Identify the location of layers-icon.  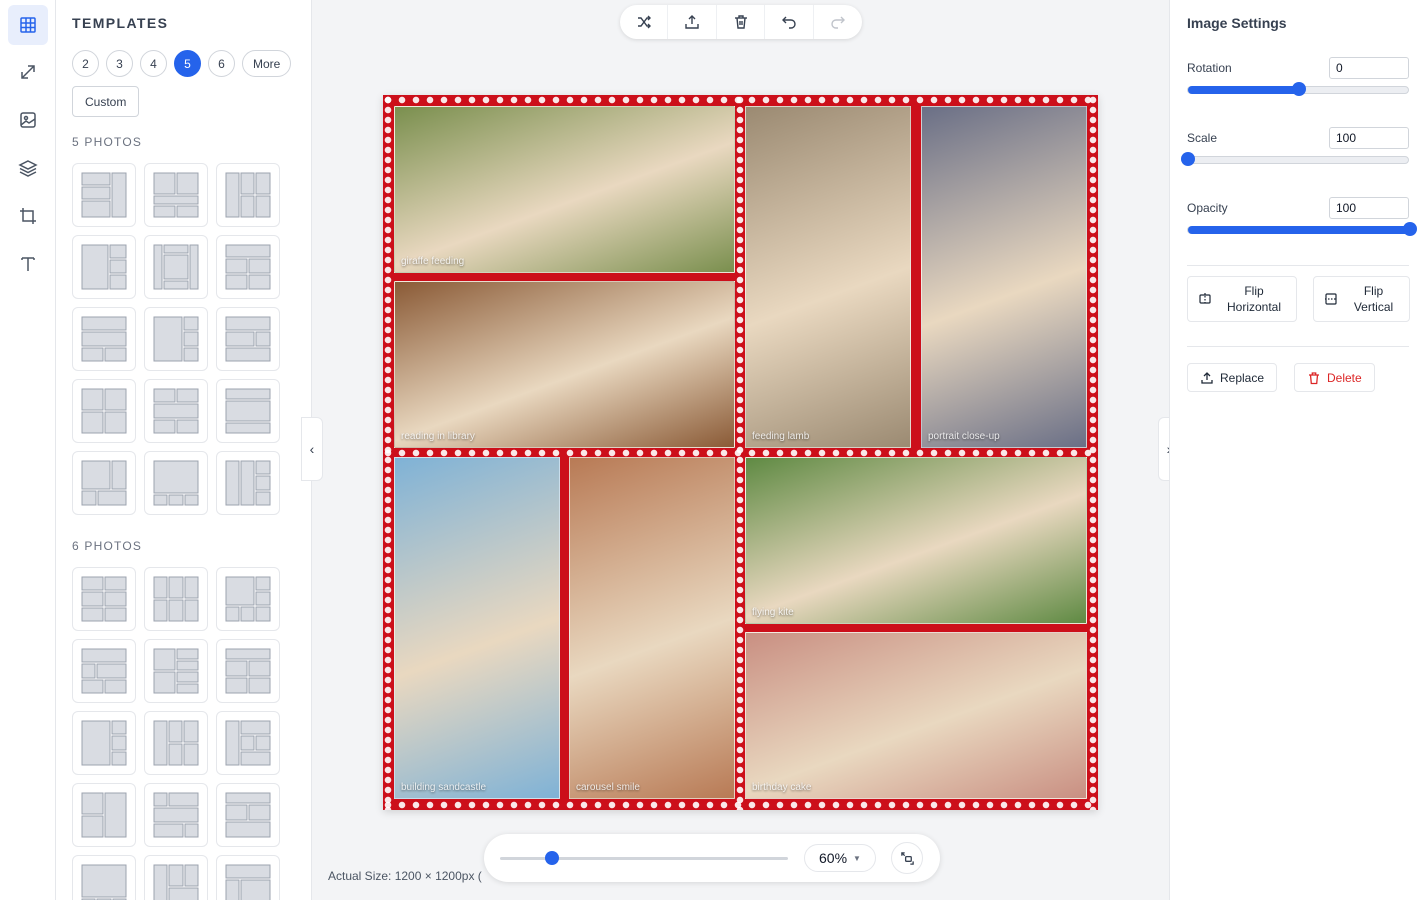
(28, 168).